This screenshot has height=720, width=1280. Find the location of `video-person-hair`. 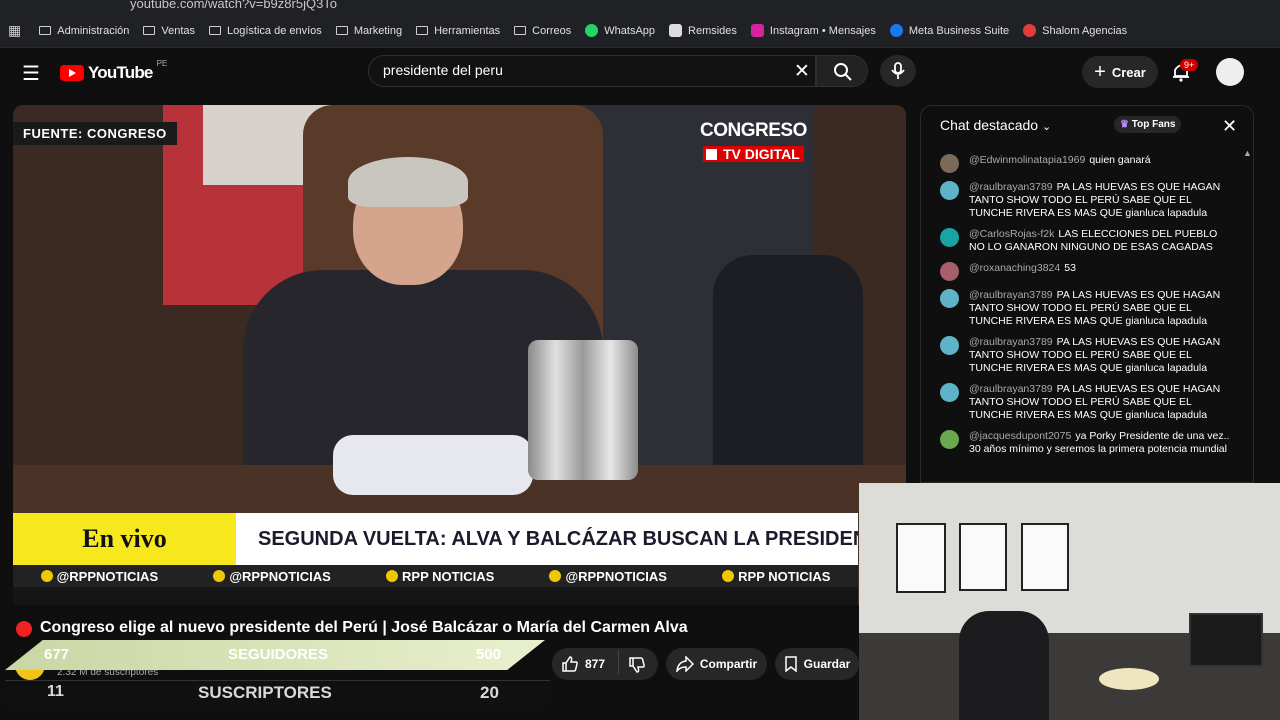

video-person-hair is located at coordinates (408, 182).